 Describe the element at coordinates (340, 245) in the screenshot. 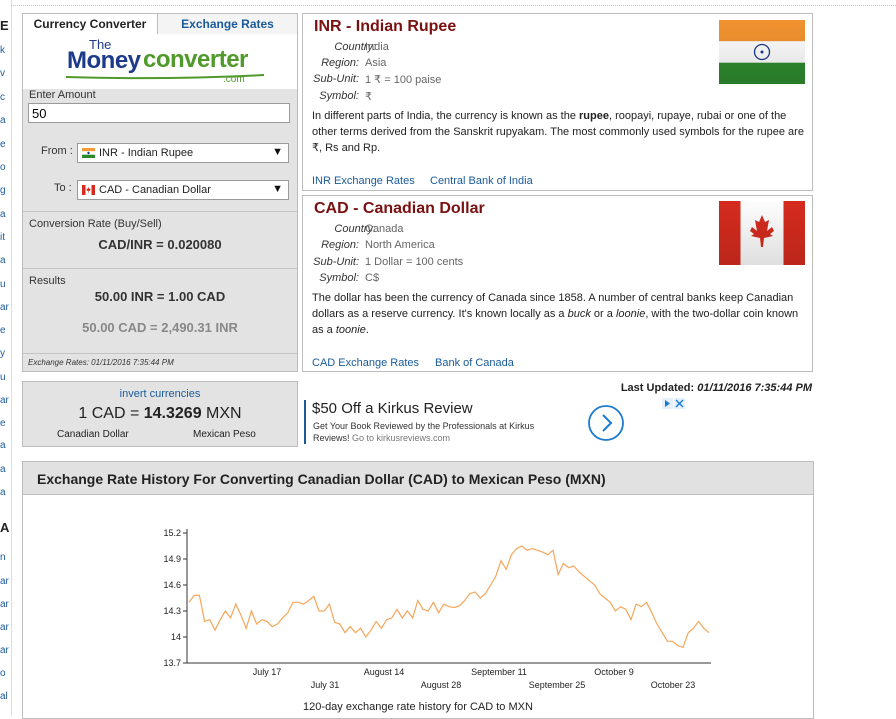

I see `cad-region-label: Region:` at that location.